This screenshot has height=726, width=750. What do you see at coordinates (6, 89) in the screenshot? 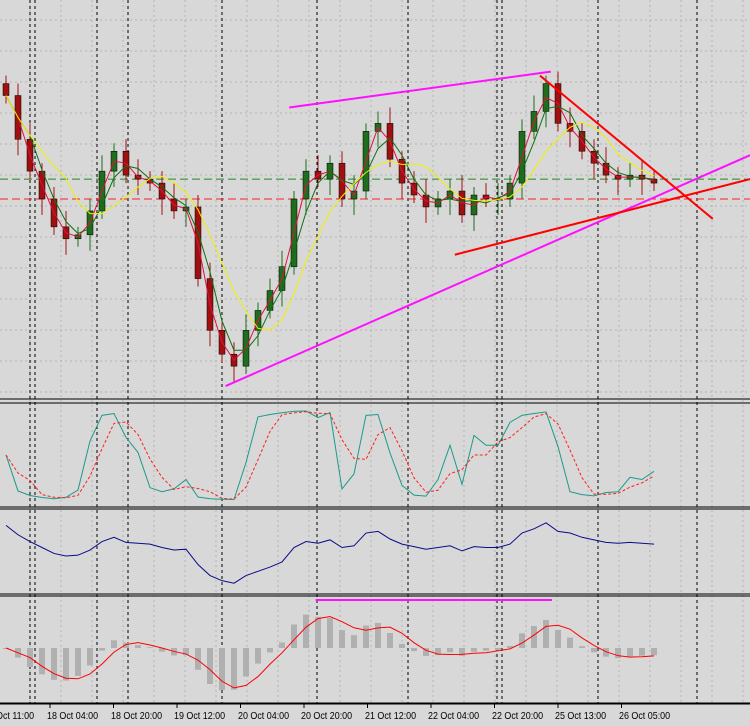
I see `candle-body` at bounding box center [6, 89].